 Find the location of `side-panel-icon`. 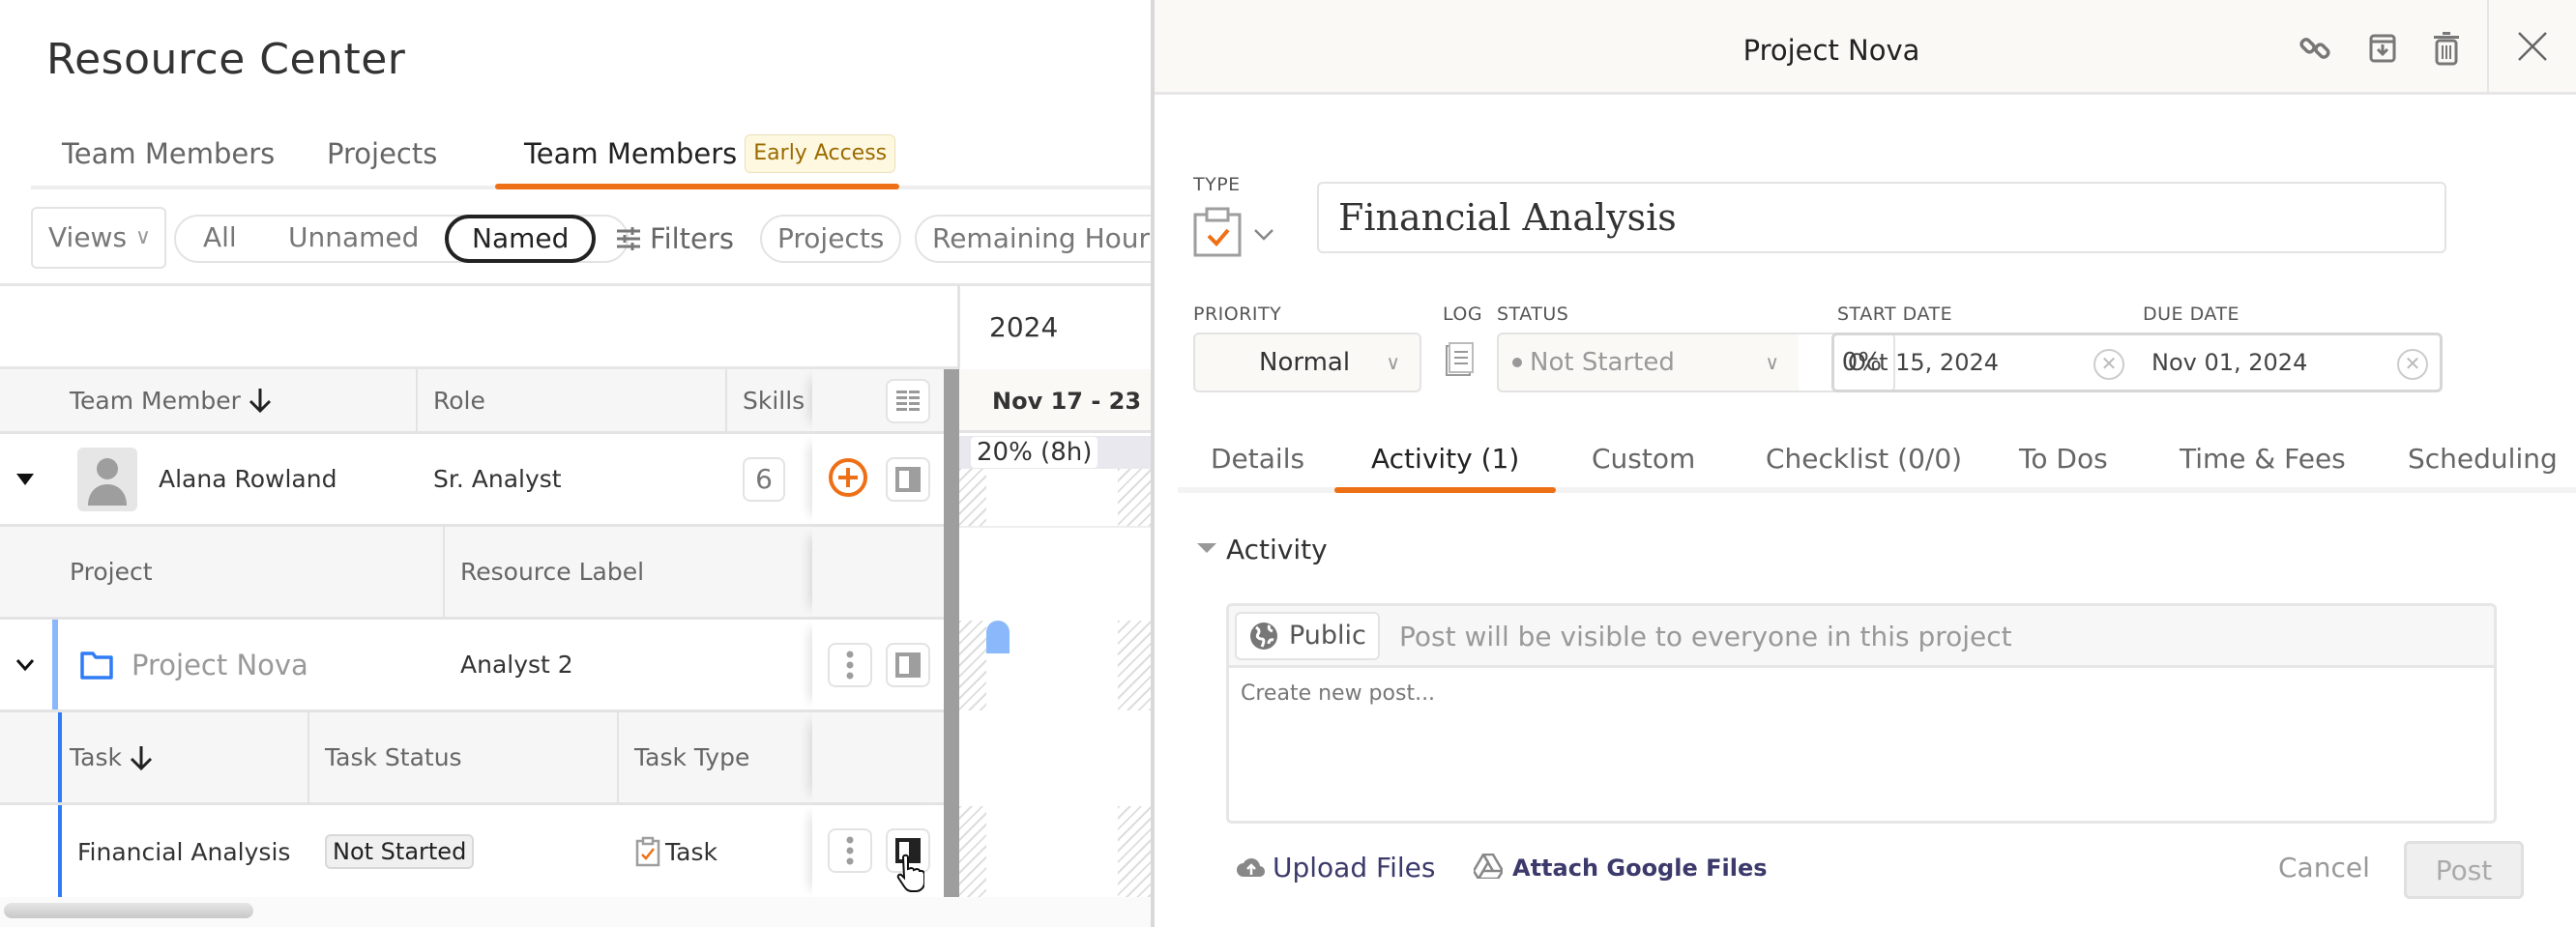

side-panel-icon is located at coordinates (908, 480).